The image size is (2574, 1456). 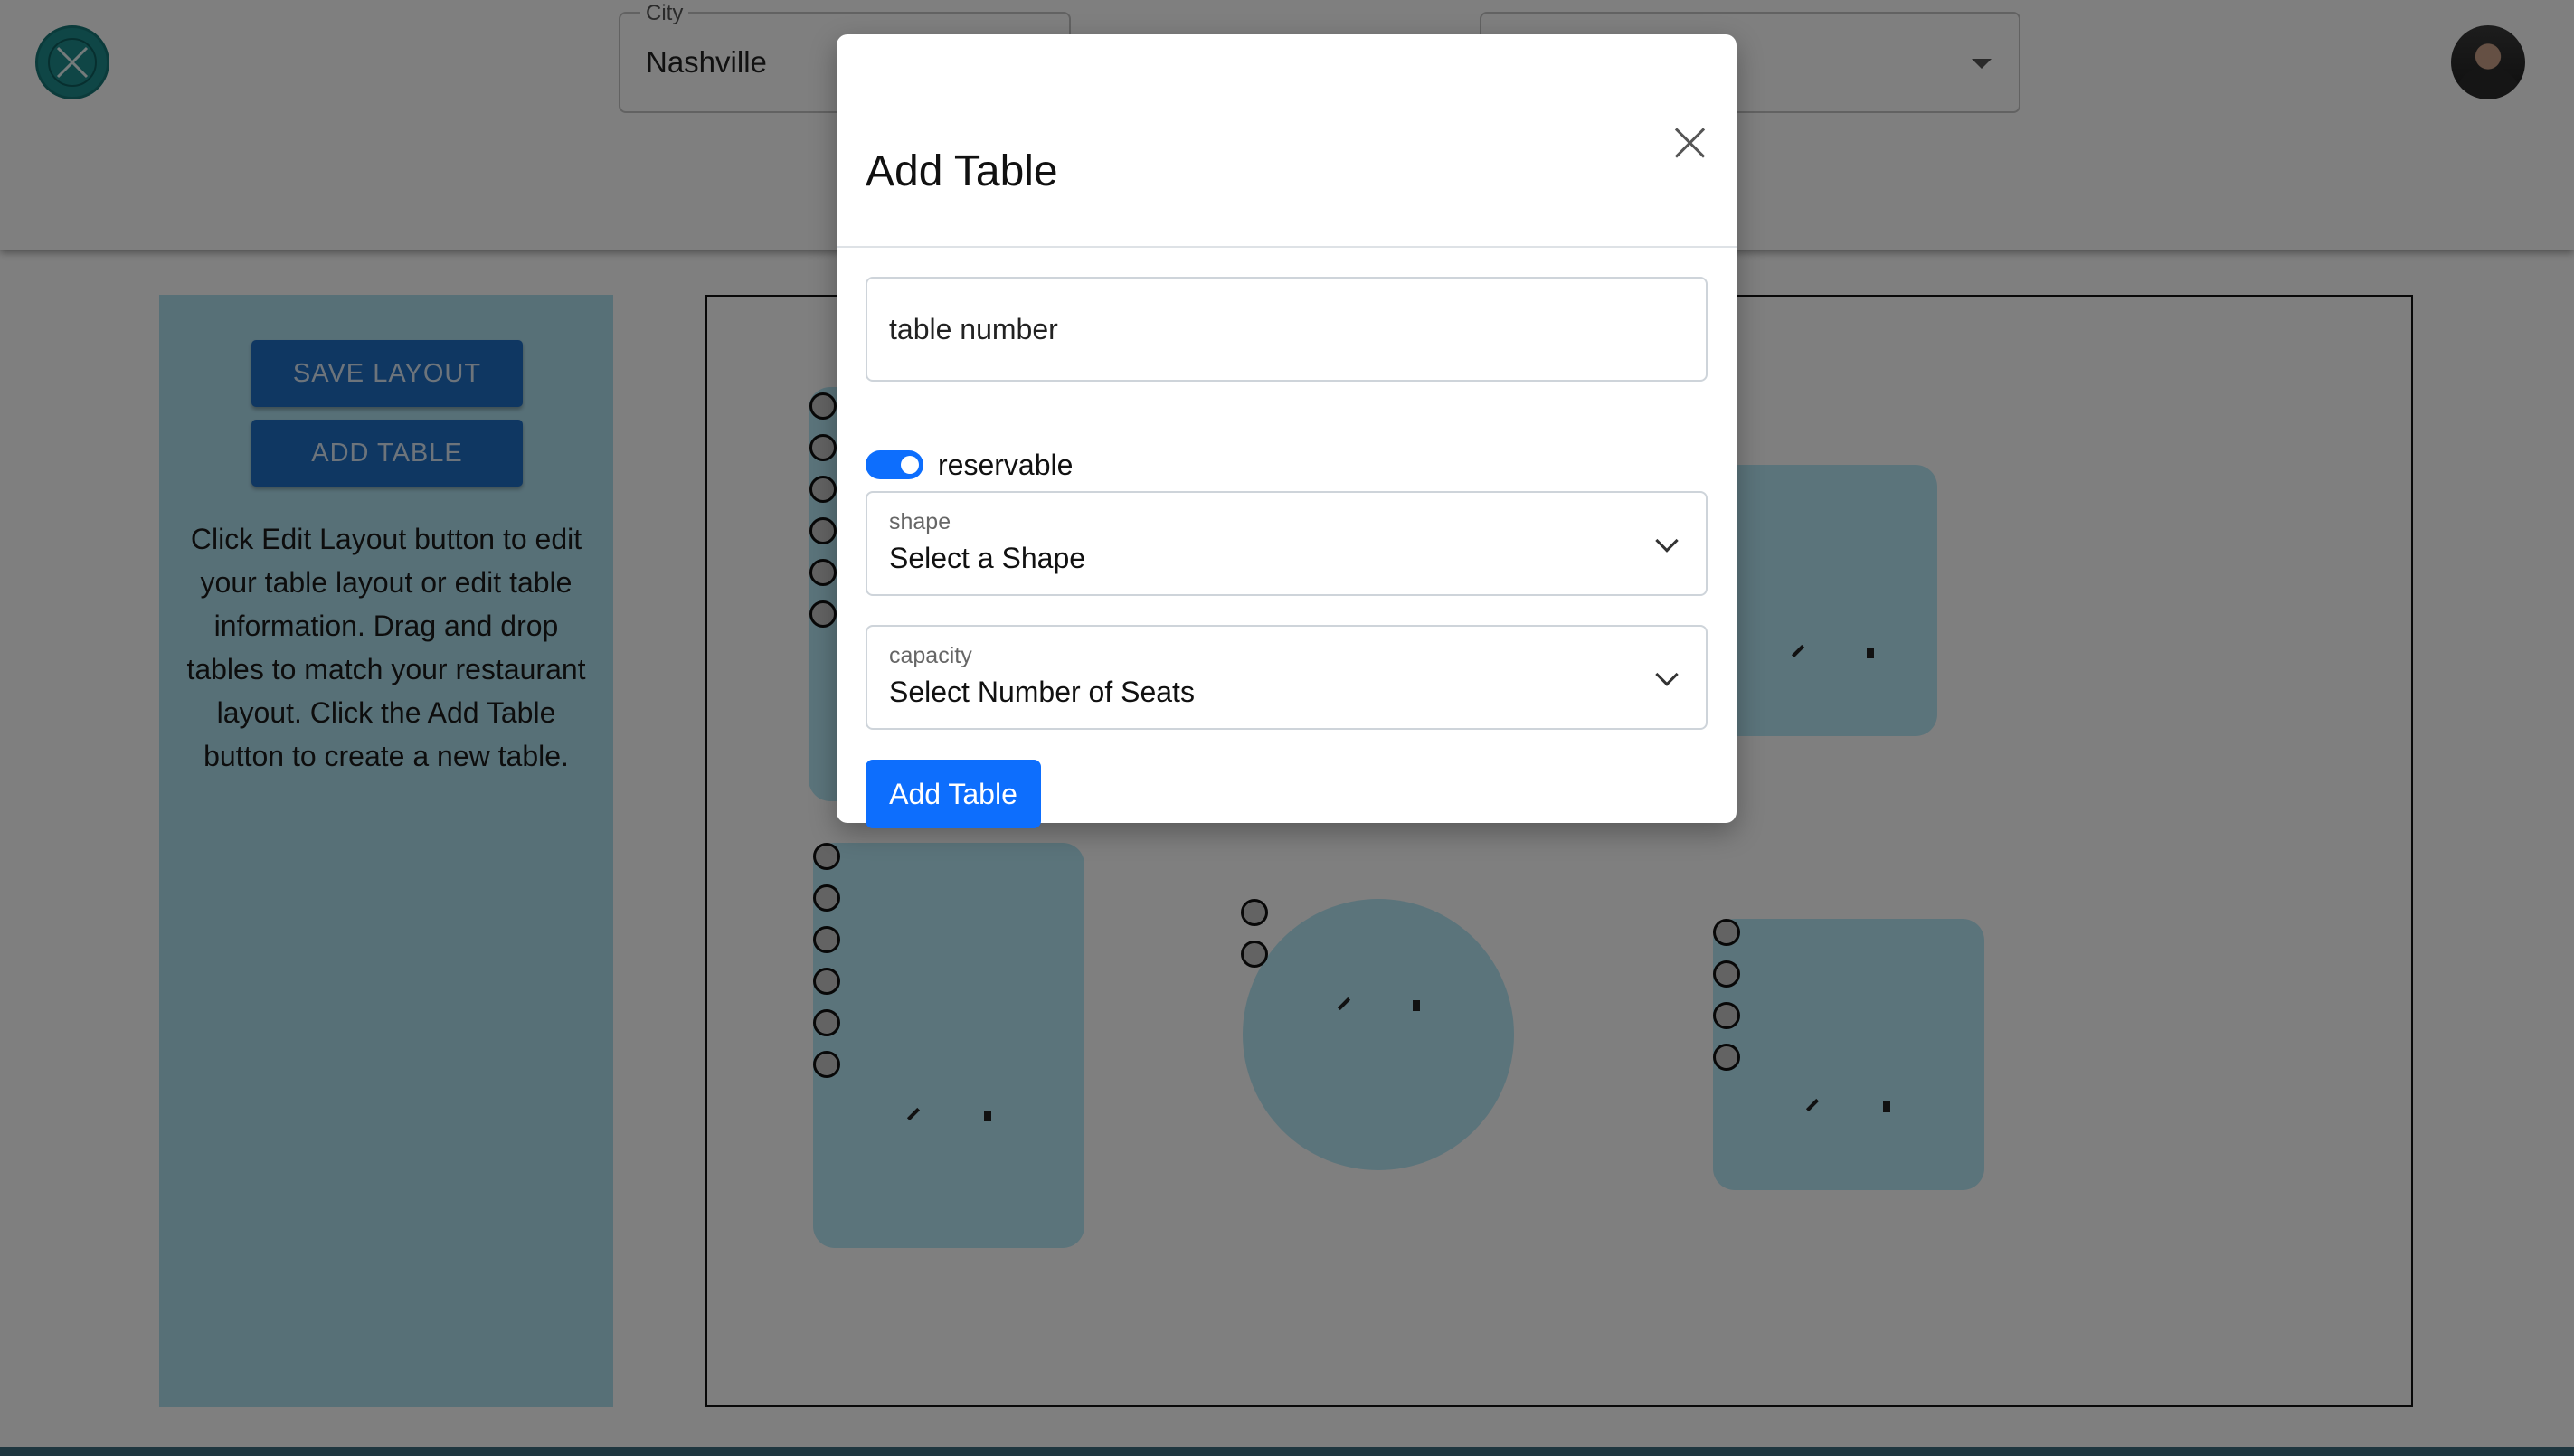 What do you see at coordinates (910, 465) in the screenshot?
I see `switch-knob` at bounding box center [910, 465].